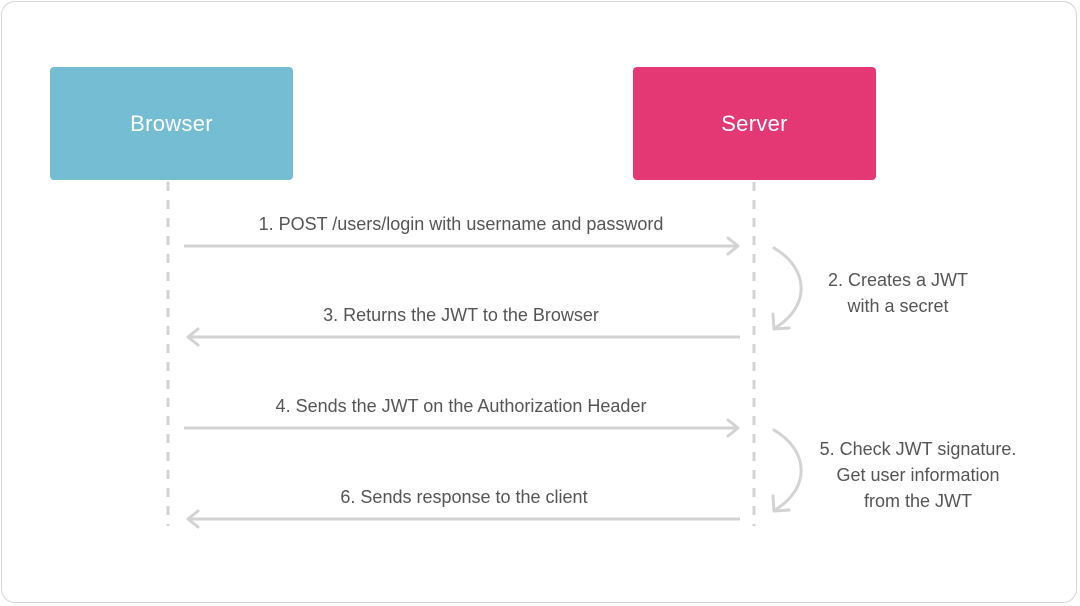  Describe the element at coordinates (917, 501) in the screenshot. I see `self-action-line: from the JWT` at that location.